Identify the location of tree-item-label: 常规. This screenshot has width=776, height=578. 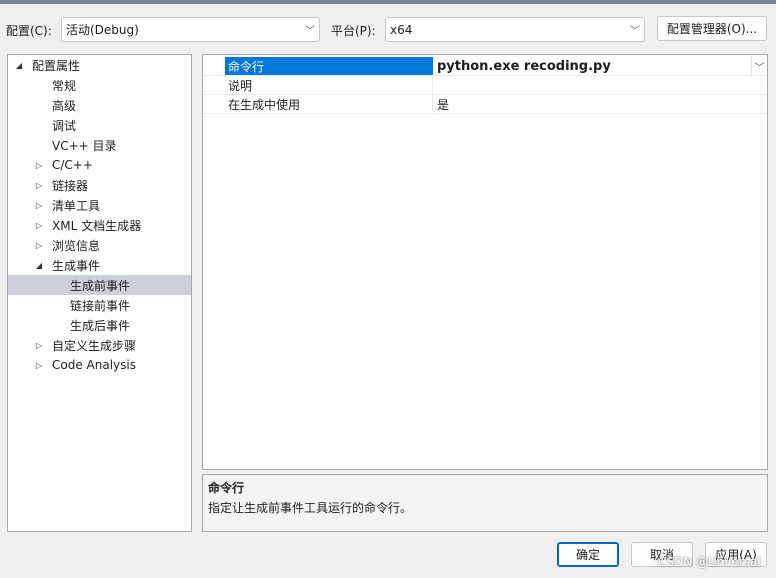
(64, 85).